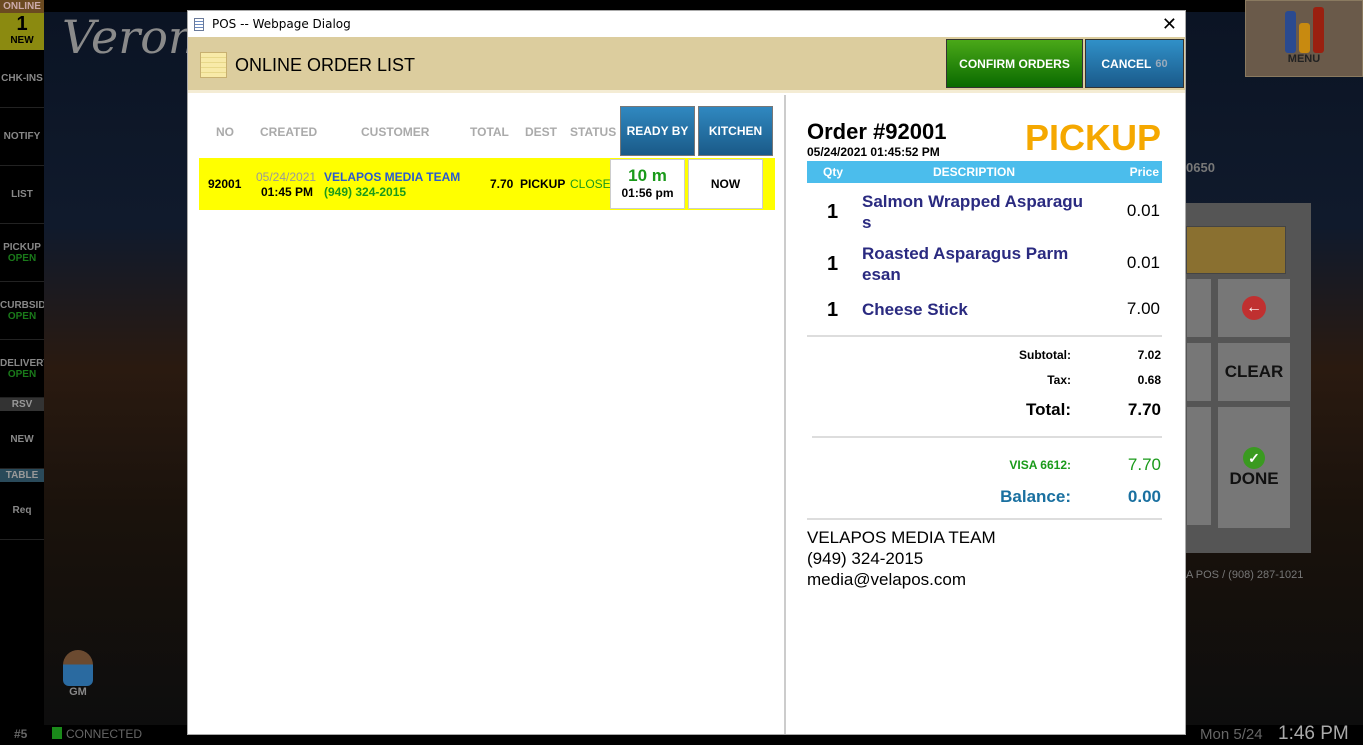 The height and width of the screenshot is (745, 1363). I want to click on confirm-orders-button: CONFIRM ORDERS, so click(1014, 63).